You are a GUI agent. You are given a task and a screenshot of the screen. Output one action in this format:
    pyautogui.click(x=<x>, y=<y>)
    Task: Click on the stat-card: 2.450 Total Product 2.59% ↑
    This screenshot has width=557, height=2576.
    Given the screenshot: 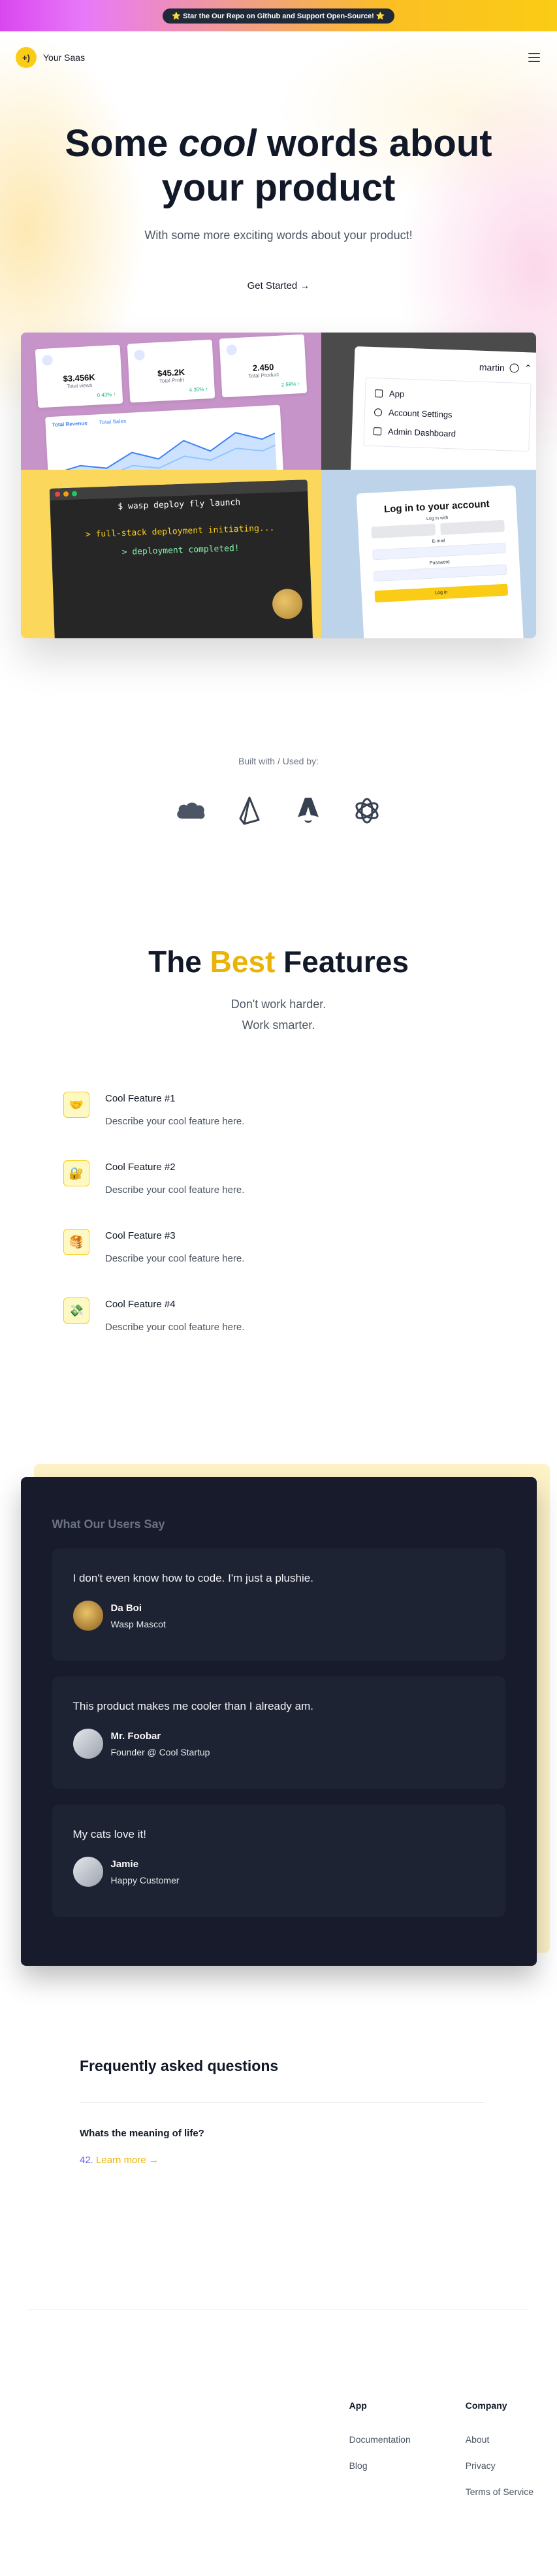 What is the action you would take?
    pyautogui.click(x=263, y=366)
    